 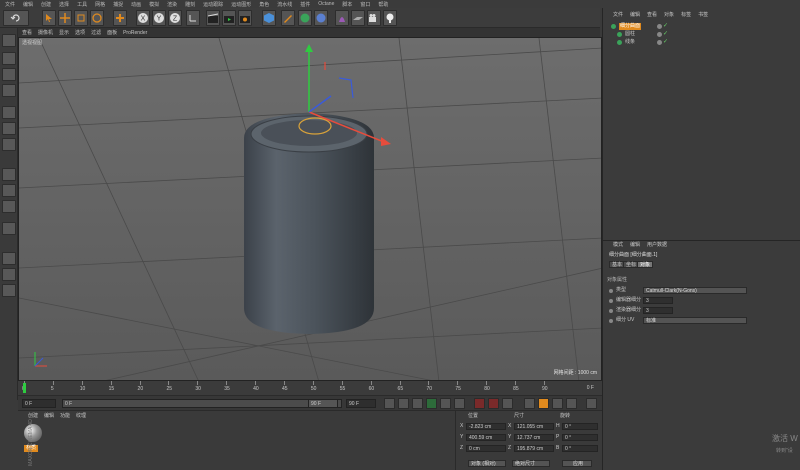 What do you see at coordinates (9, 74) in the screenshot?
I see `texture-mode-button` at bounding box center [9, 74].